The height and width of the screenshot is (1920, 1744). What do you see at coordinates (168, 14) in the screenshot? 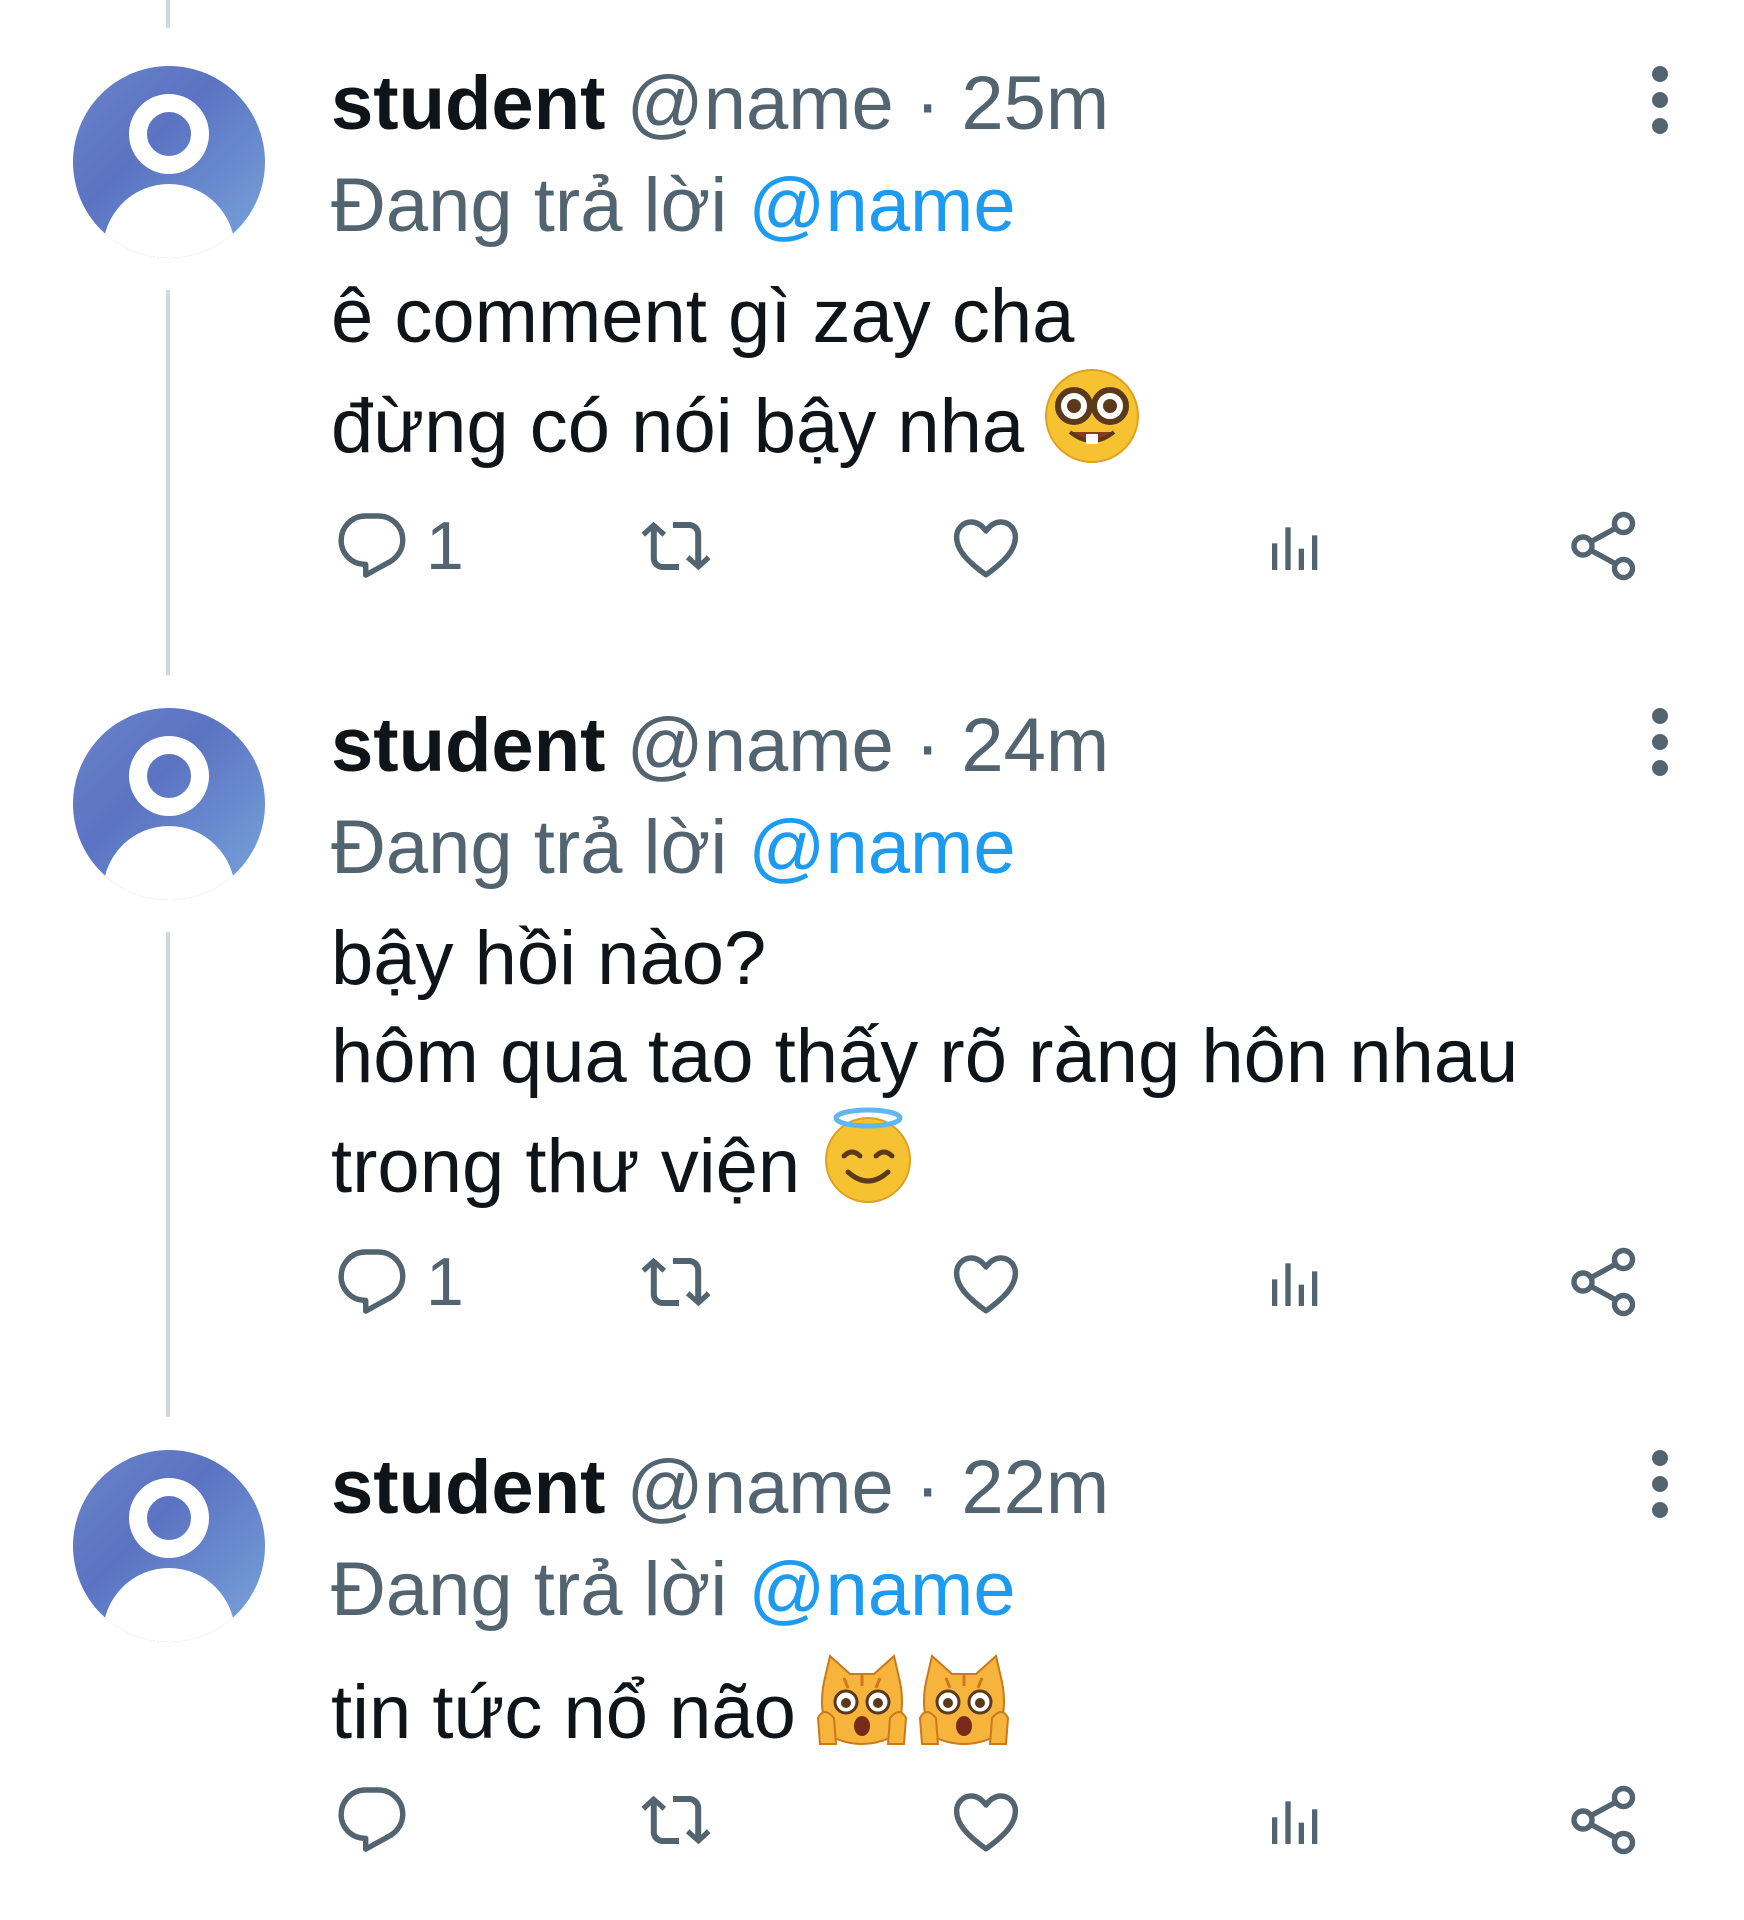
I see `thread-line-top` at bounding box center [168, 14].